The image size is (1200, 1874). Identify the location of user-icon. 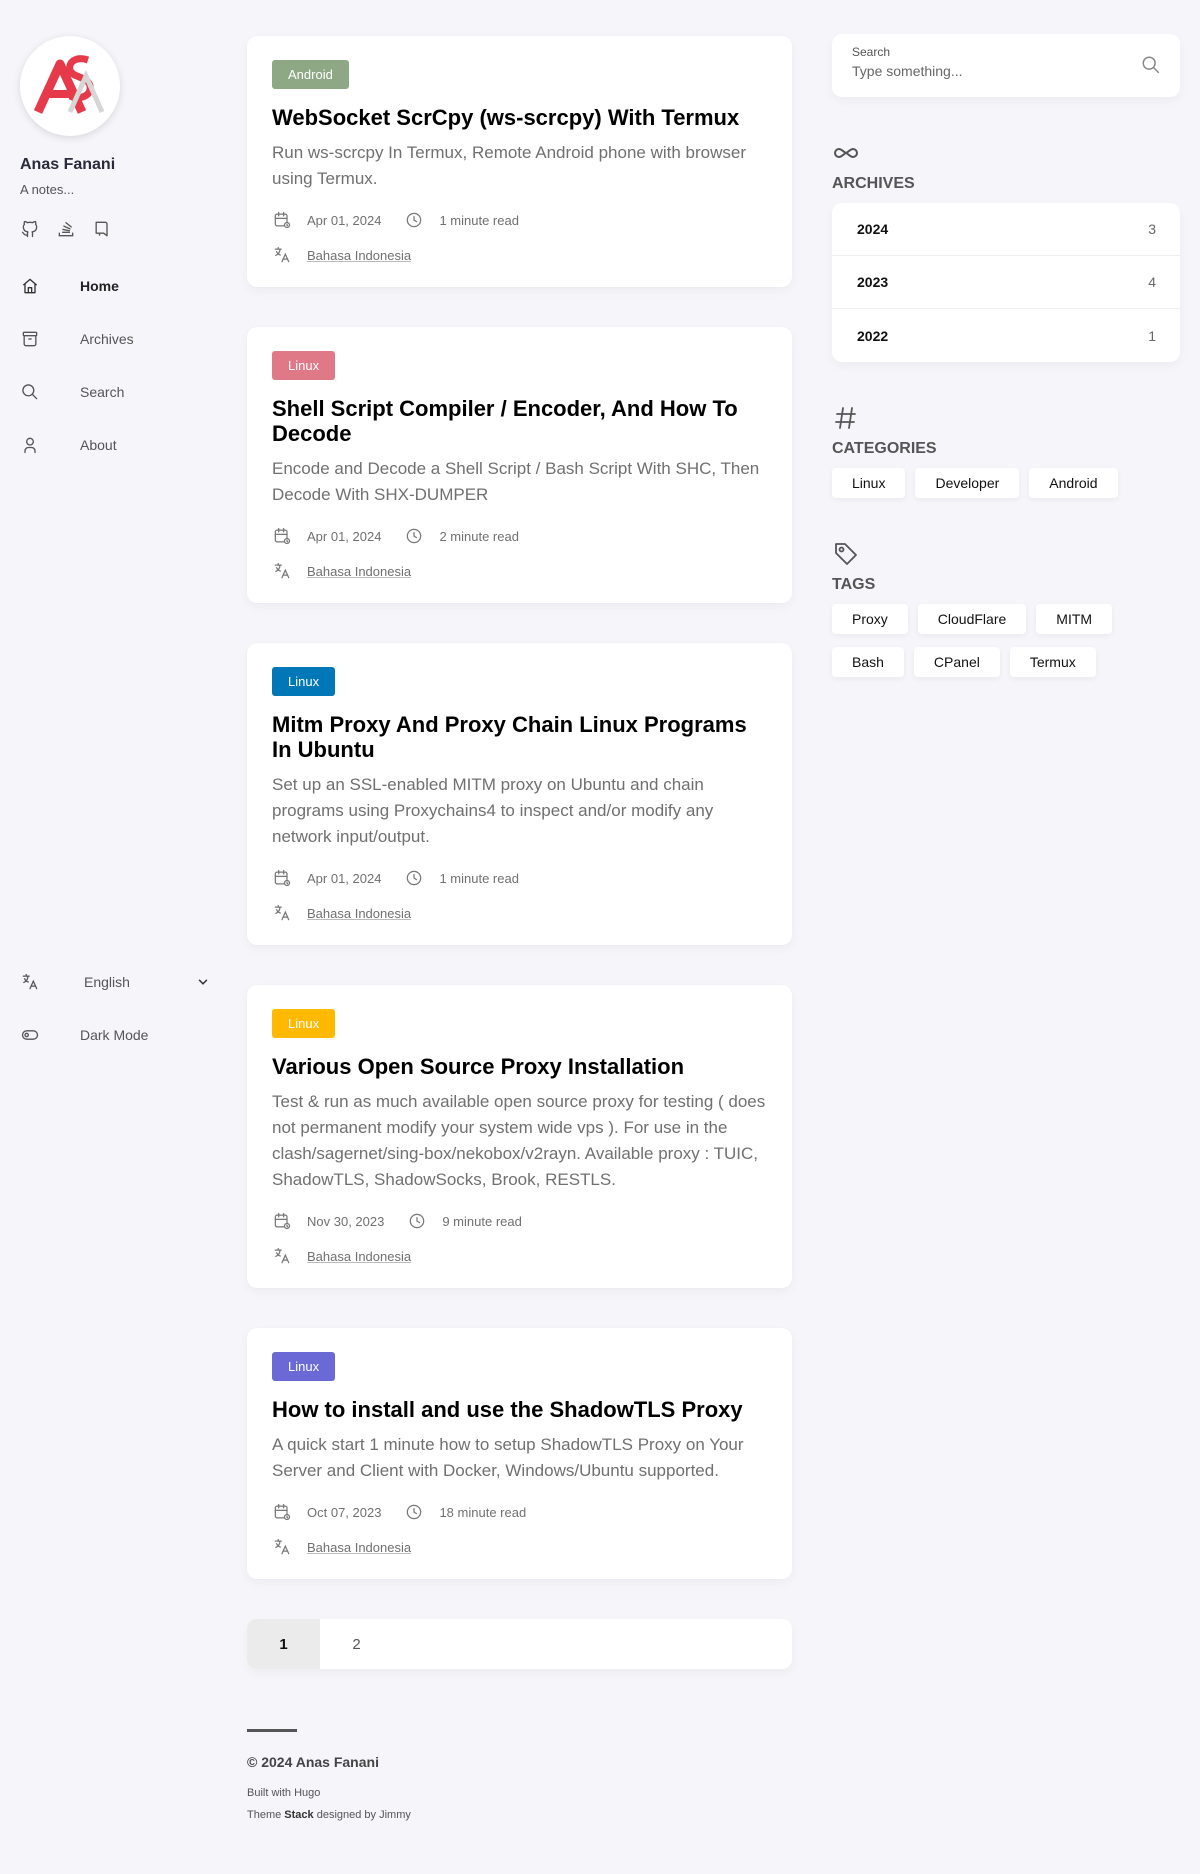
(30, 445).